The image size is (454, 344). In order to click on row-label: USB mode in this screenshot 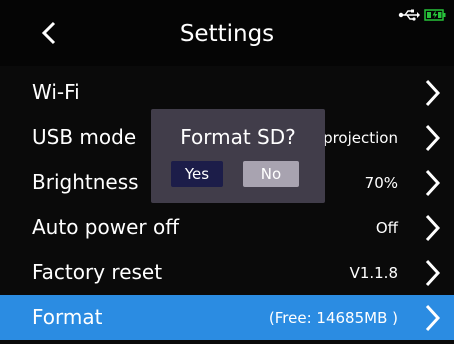, I will do `click(84, 137)`.